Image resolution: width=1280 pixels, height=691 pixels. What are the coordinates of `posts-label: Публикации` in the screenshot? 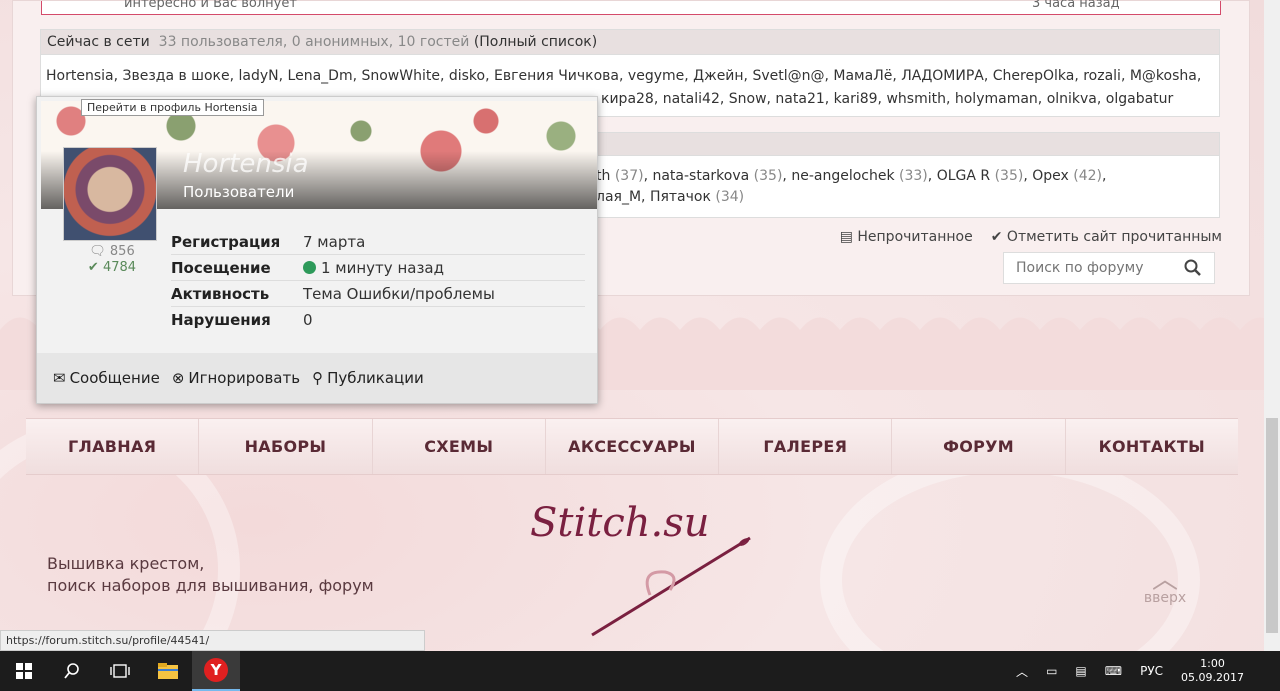 It's located at (375, 378).